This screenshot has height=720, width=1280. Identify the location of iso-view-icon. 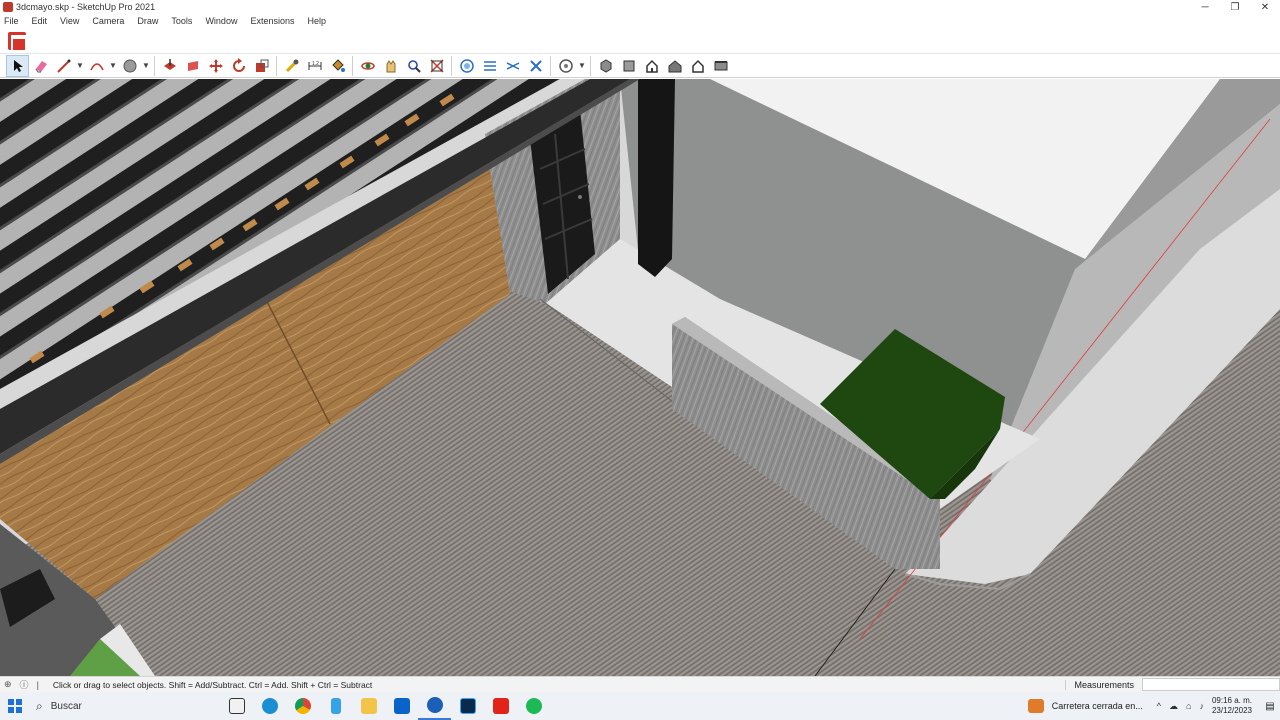
(605, 66).